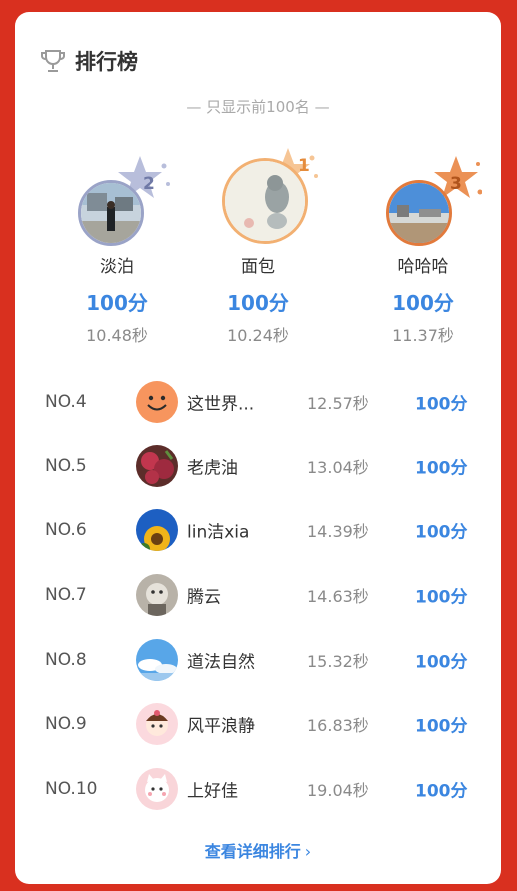 The width and height of the screenshot is (517, 891). I want to click on rank-label: NO.4, so click(66, 402).